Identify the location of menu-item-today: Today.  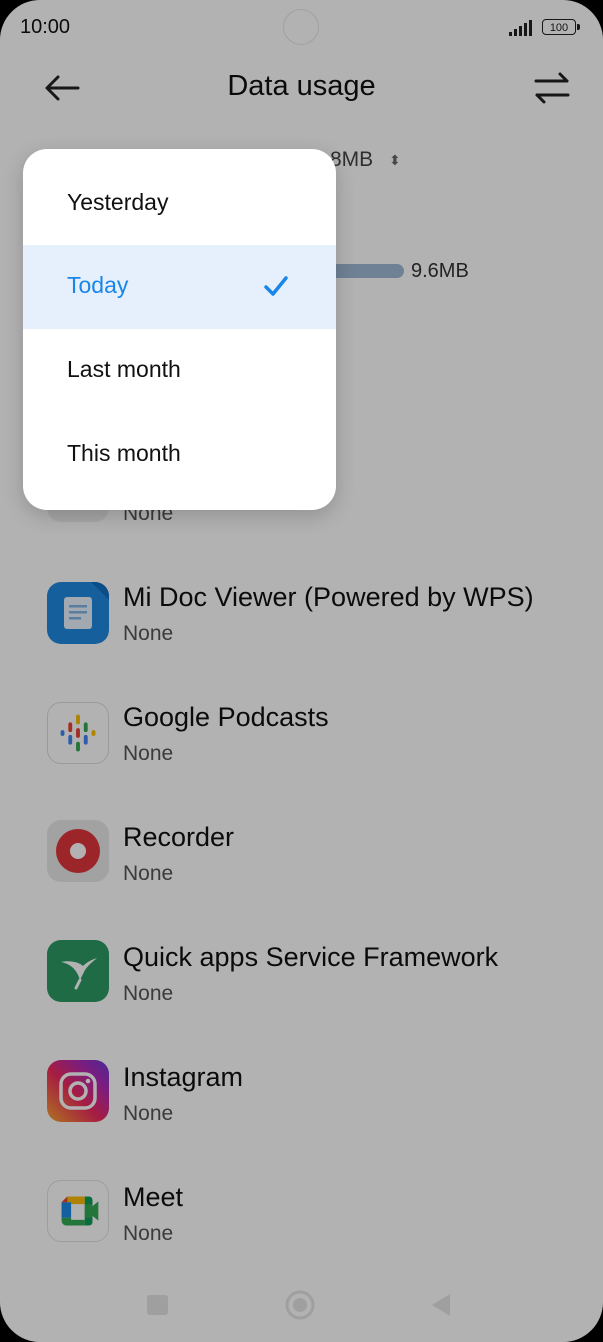
(179, 287).